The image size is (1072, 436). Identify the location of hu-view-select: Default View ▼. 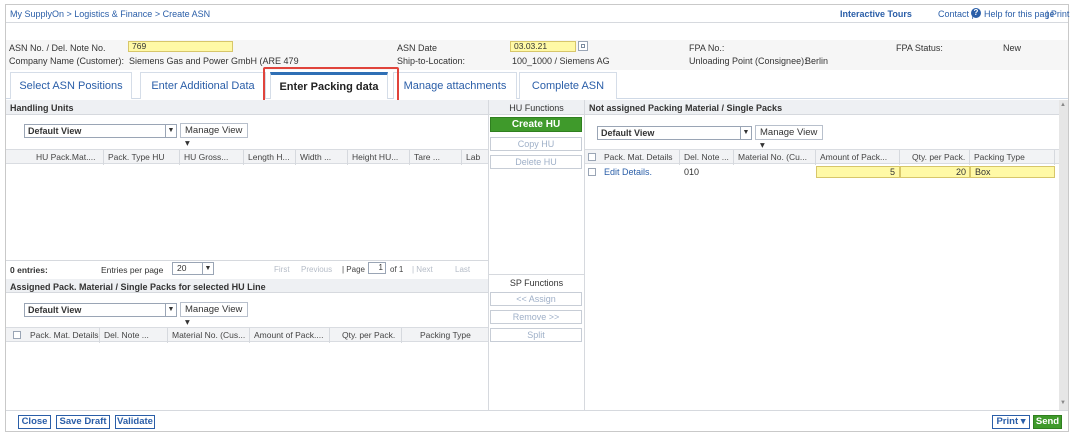
(100, 131).